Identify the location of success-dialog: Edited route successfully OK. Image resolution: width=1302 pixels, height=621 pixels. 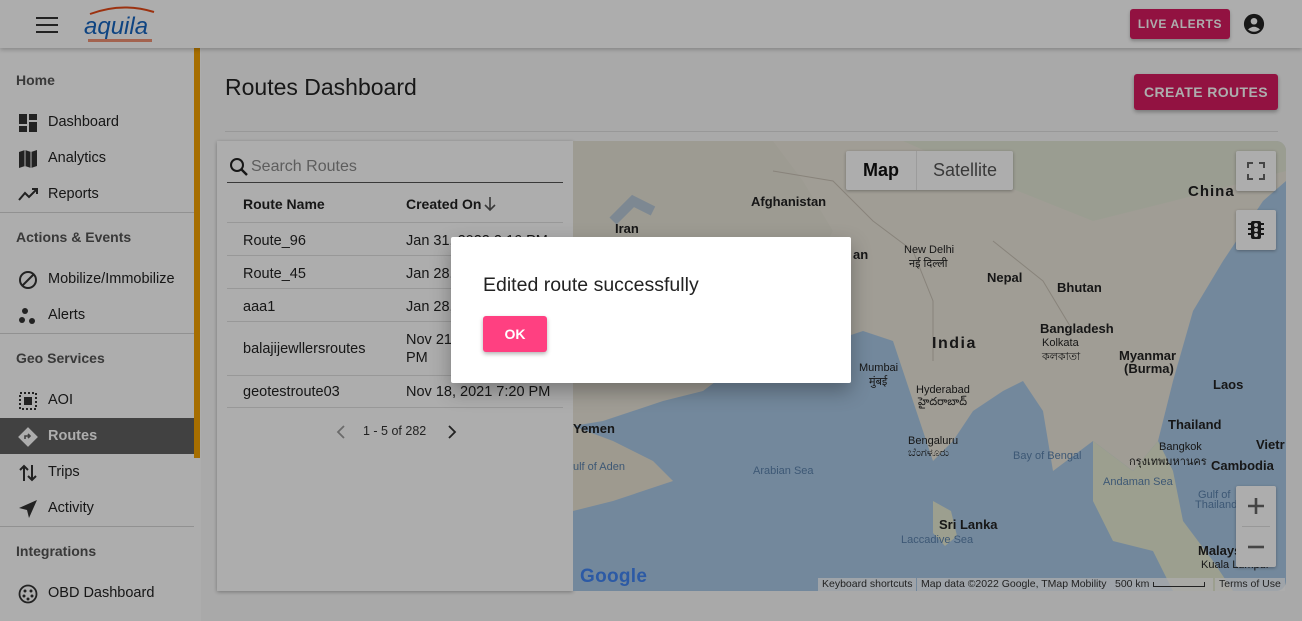
(651, 310).